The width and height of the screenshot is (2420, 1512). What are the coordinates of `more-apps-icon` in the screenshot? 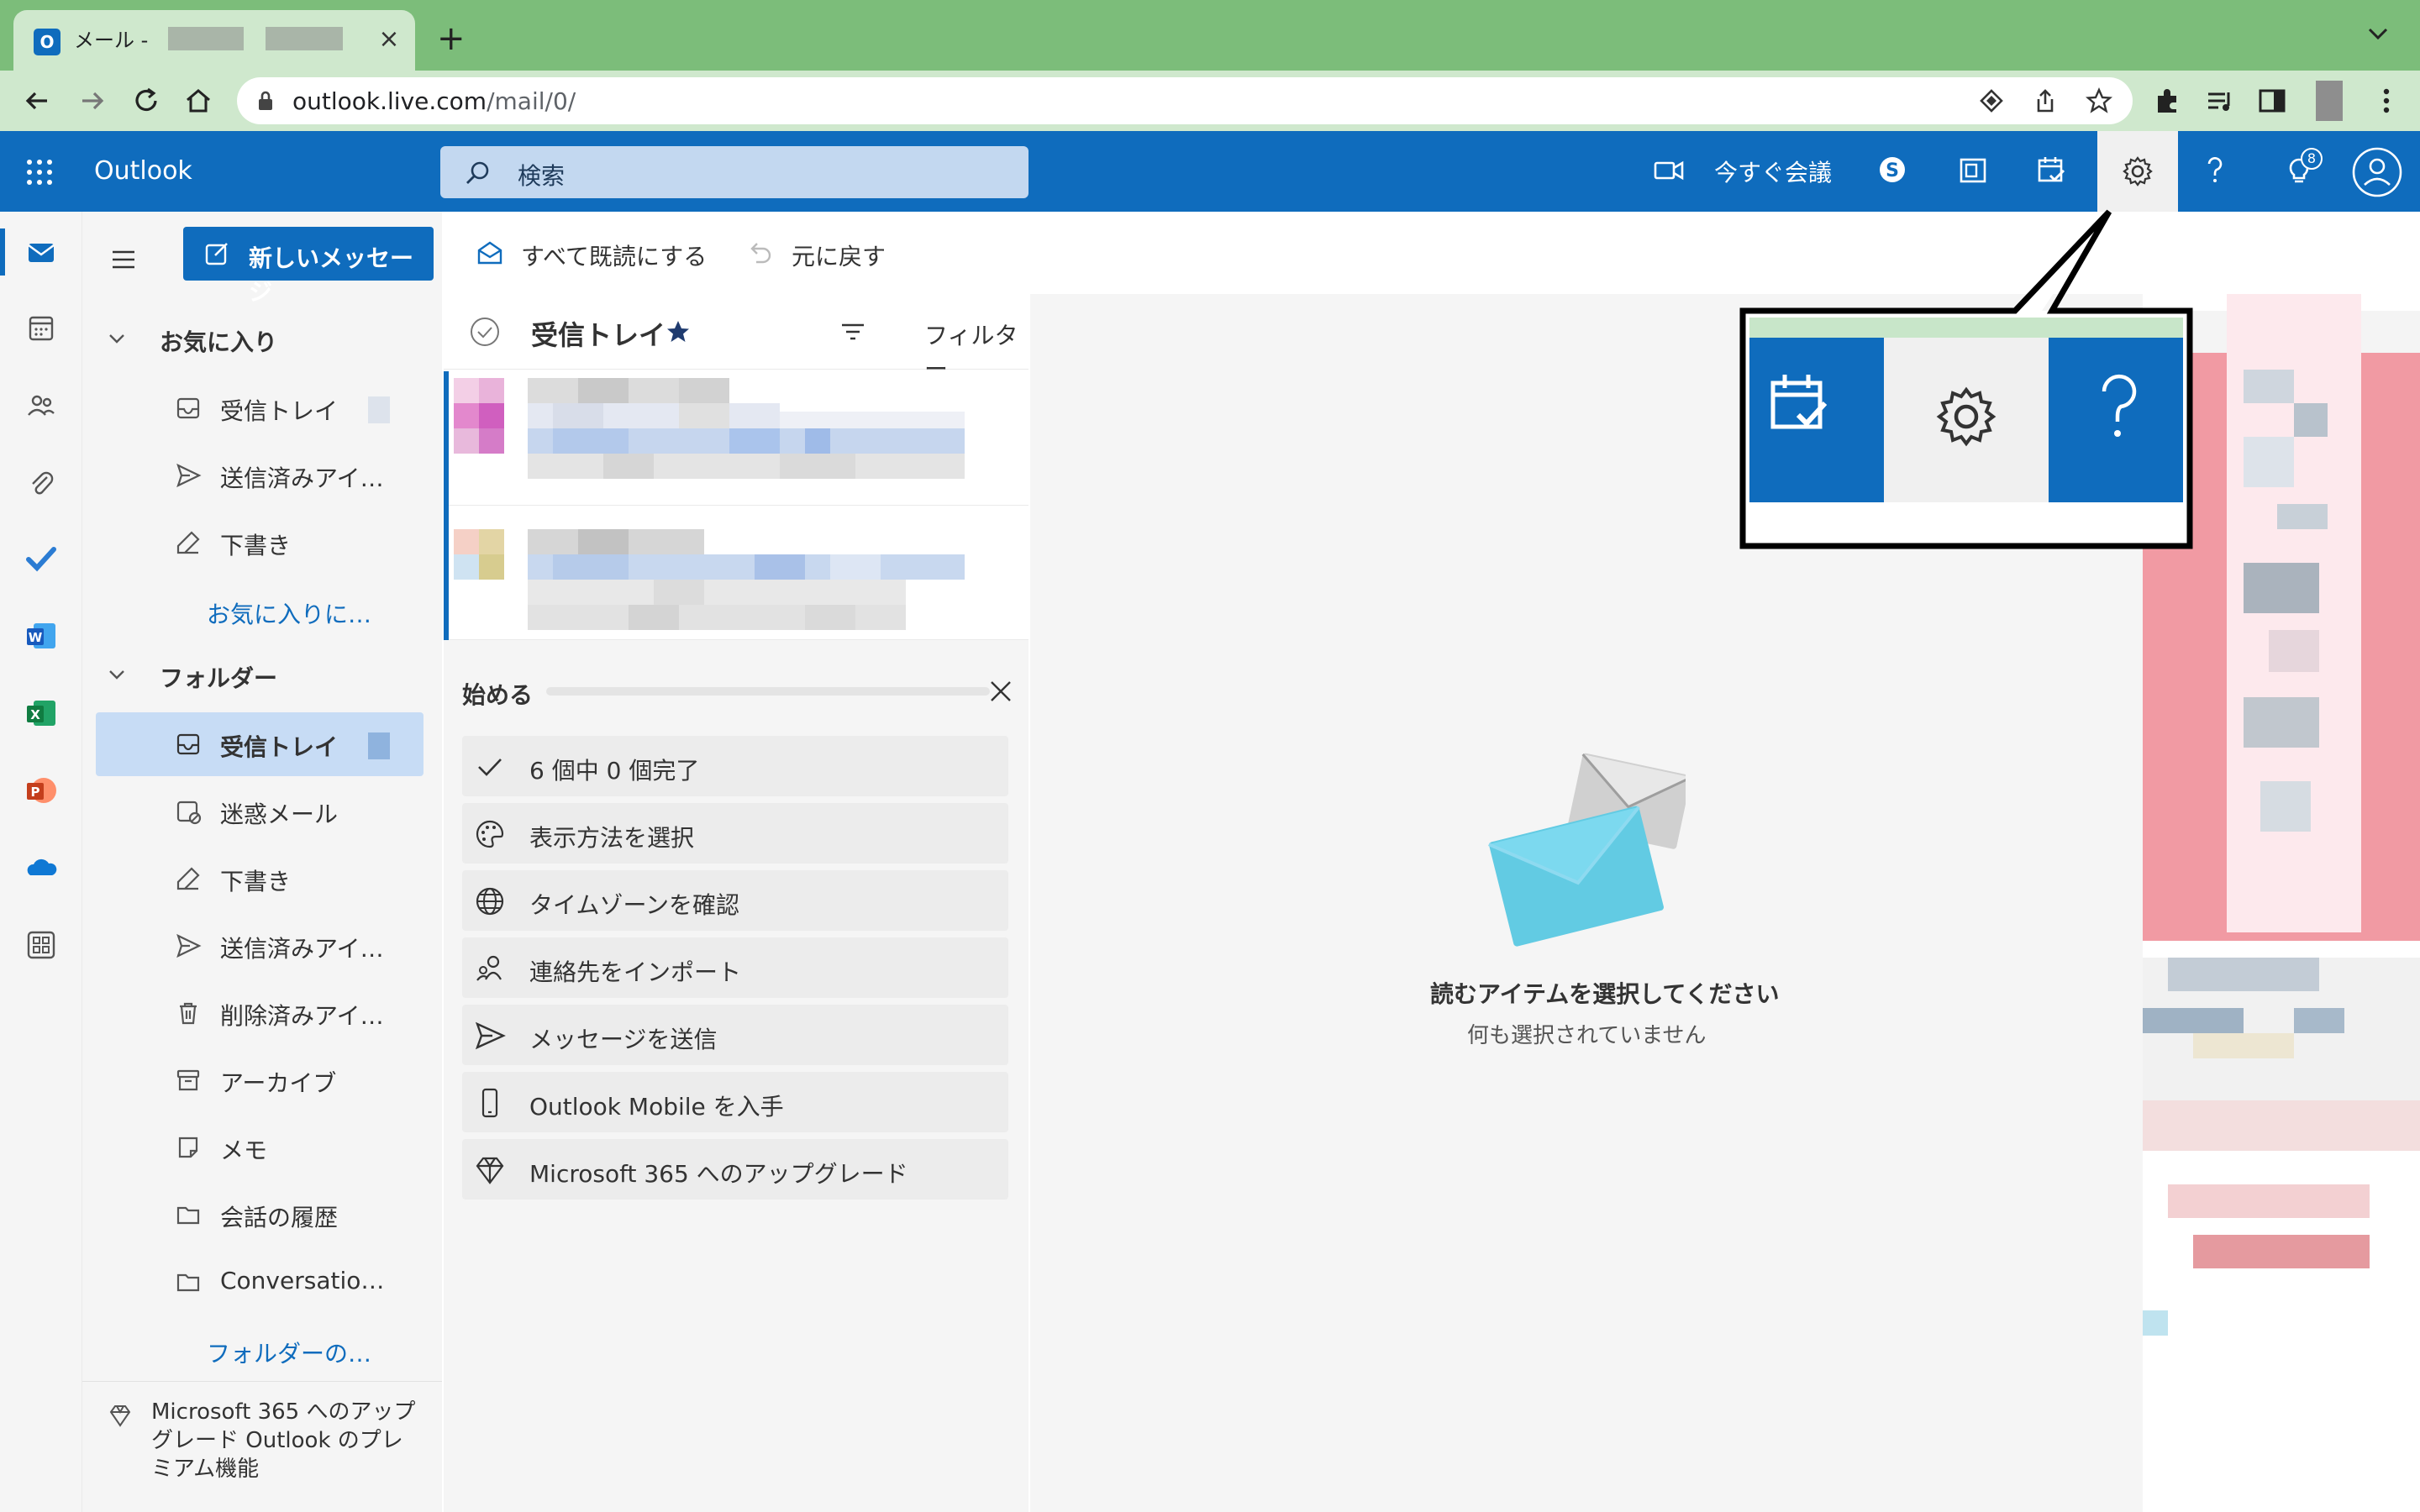 It's located at (41, 945).